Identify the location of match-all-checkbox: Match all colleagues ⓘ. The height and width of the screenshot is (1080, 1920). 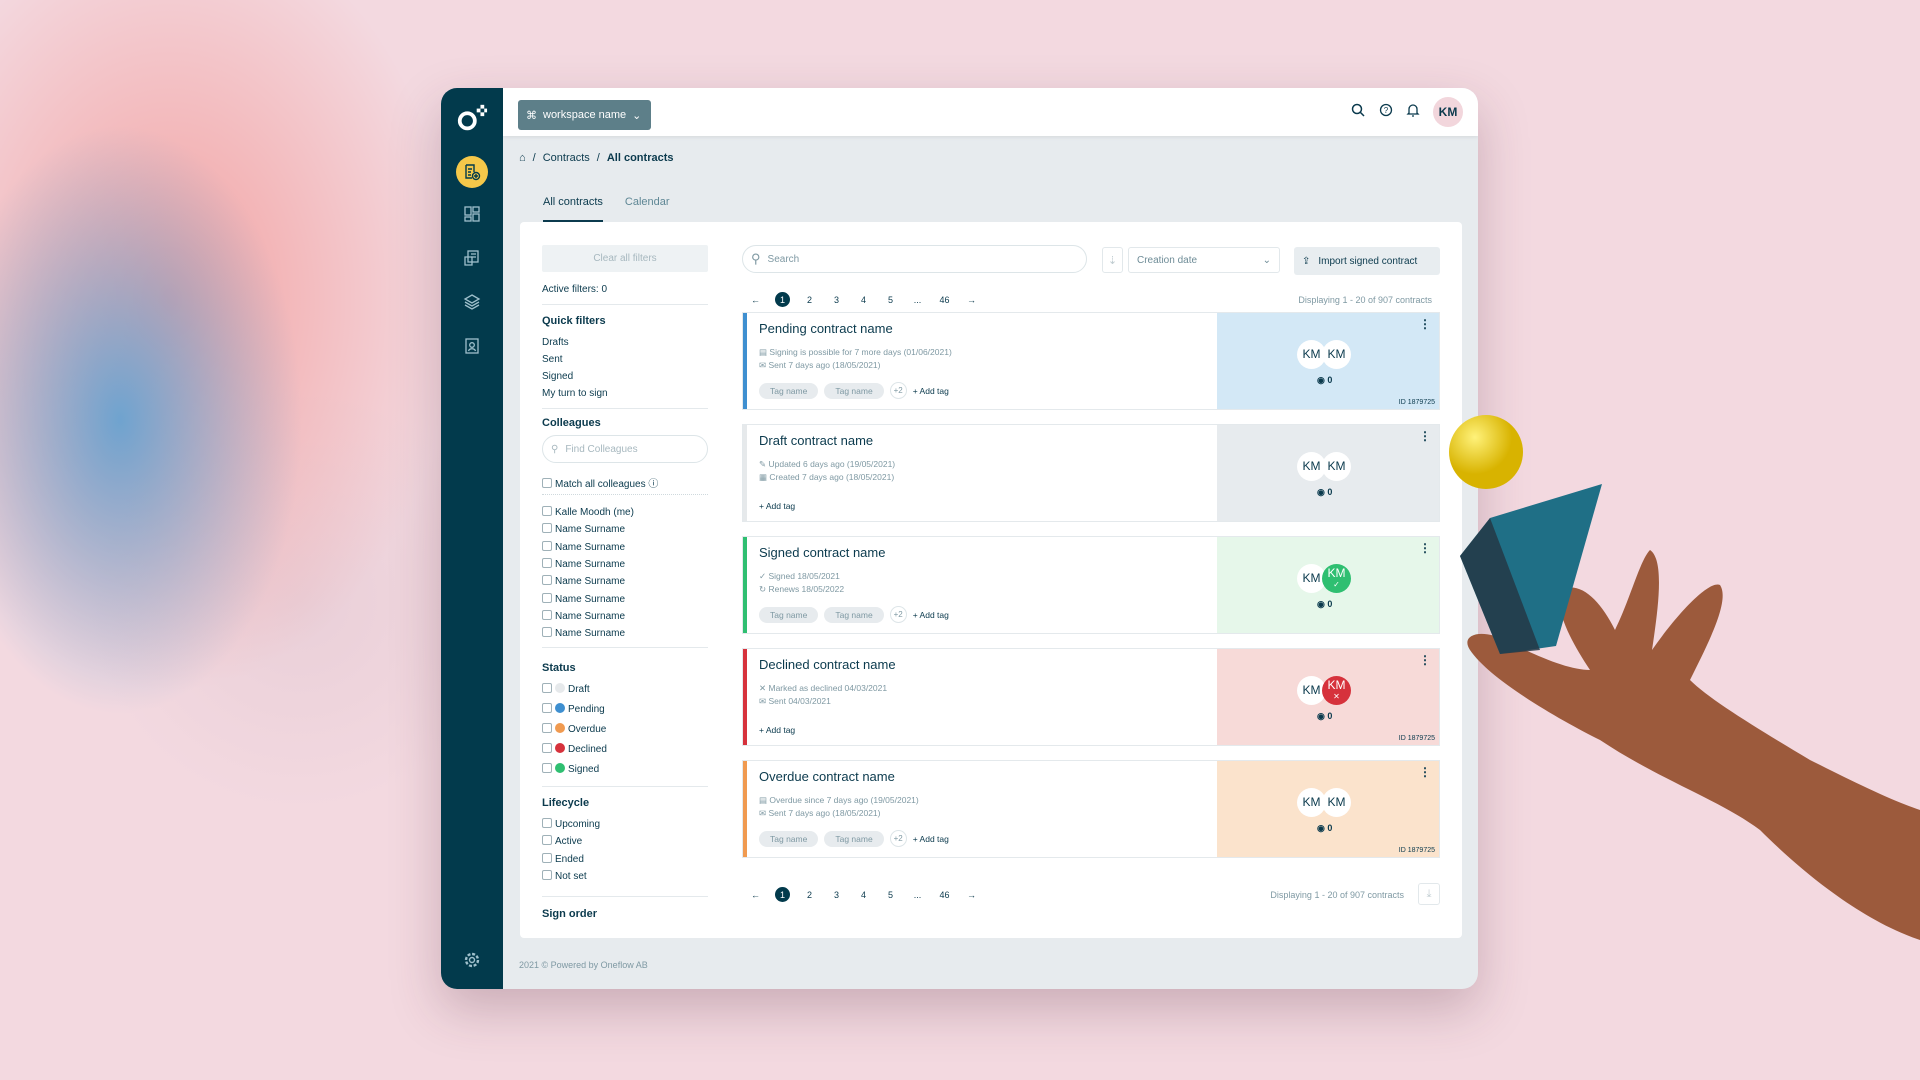
(600, 482).